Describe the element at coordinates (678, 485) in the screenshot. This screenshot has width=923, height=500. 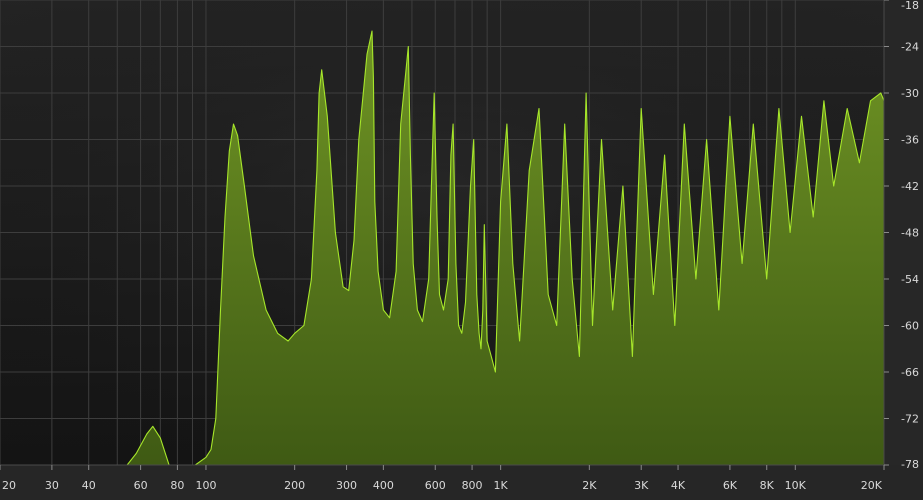
I see `x-tick-label: 4K` at that location.